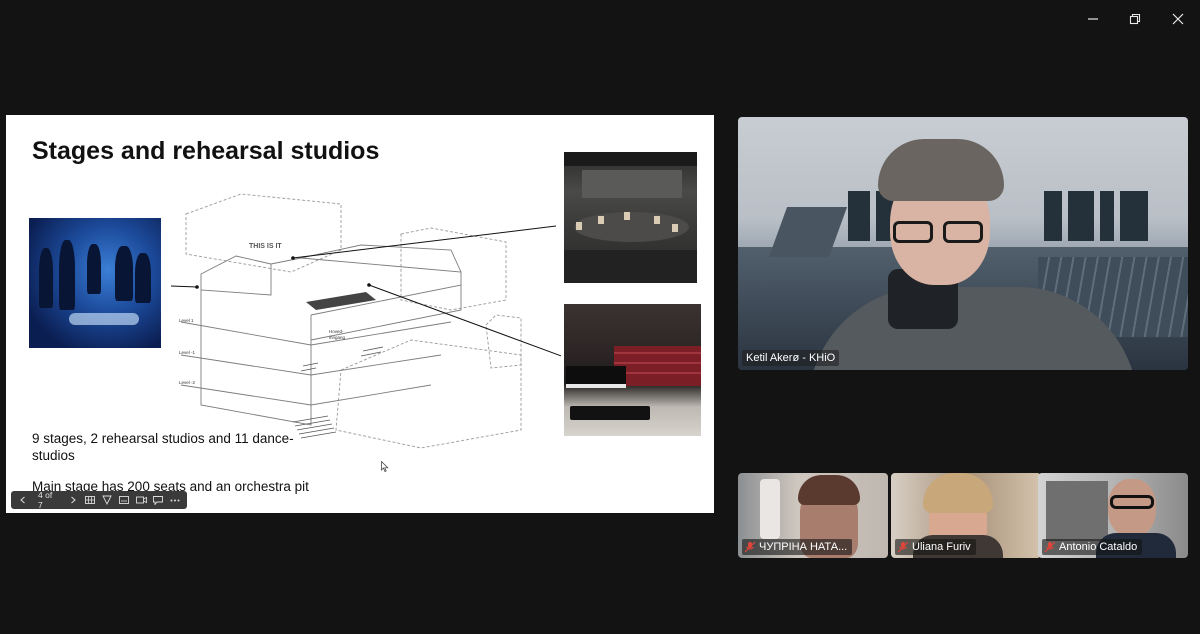  What do you see at coordinates (630, 217) in the screenshot?
I see `rehearsal-studio-photo` at bounding box center [630, 217].